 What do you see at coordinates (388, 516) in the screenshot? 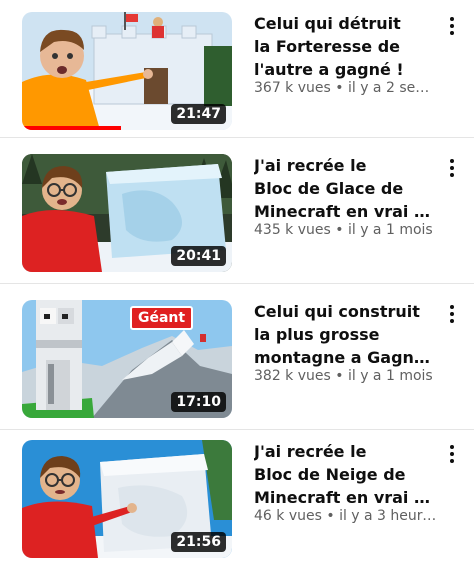
I see `upload-age: il y a 3 heures` at bounding box center [388, 516].